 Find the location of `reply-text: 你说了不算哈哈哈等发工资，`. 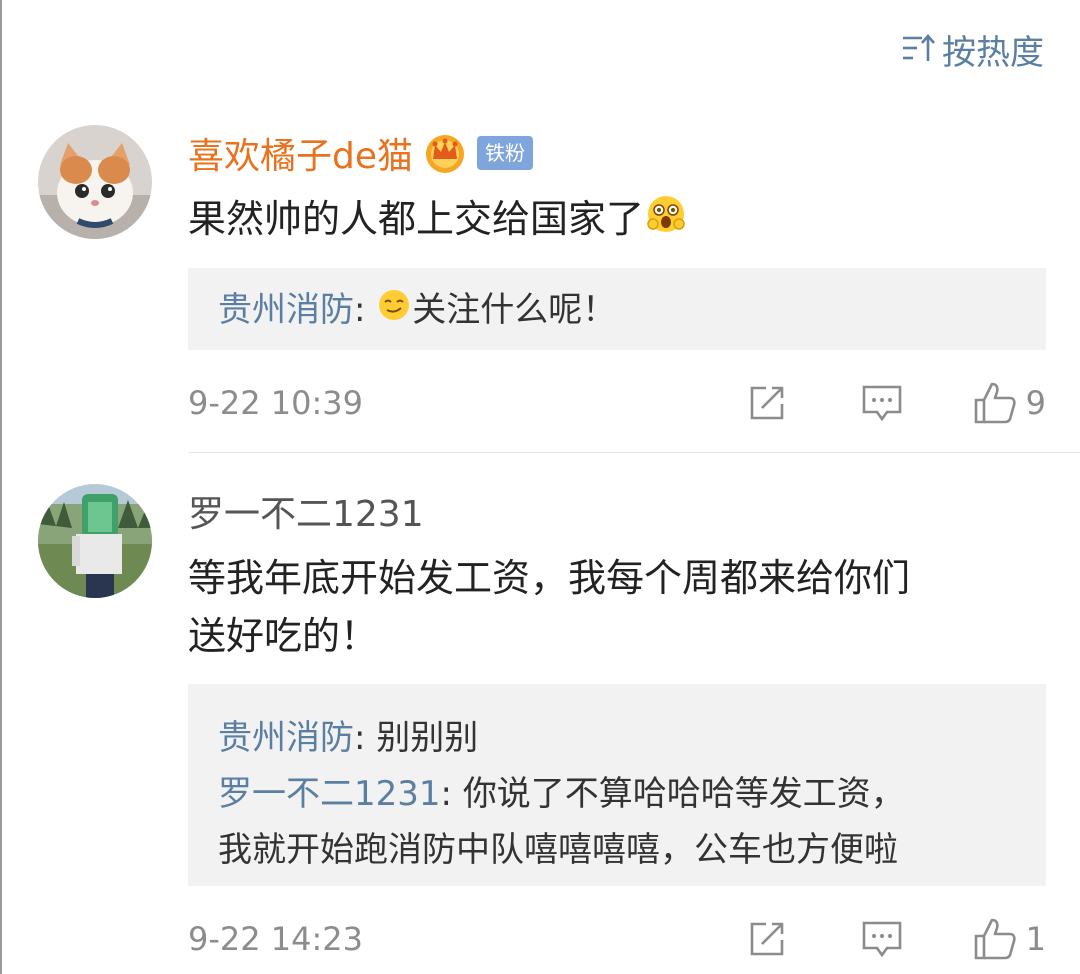

reply-text: 你说了不算哈哈哈等发工资， is located at coordinates (683, 794).